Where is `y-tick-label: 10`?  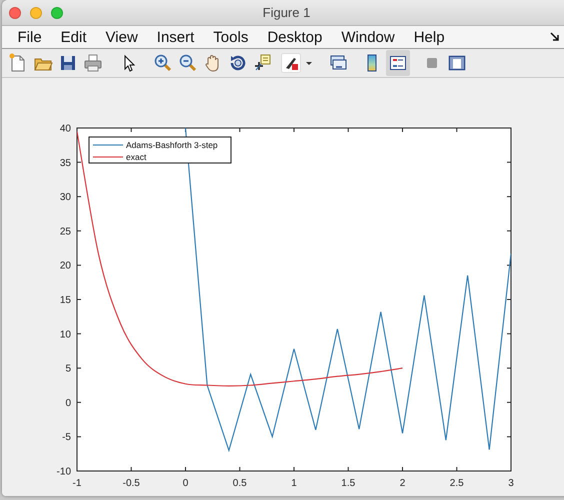 y-tick-label: 10 is located at coordinates (65, 334).